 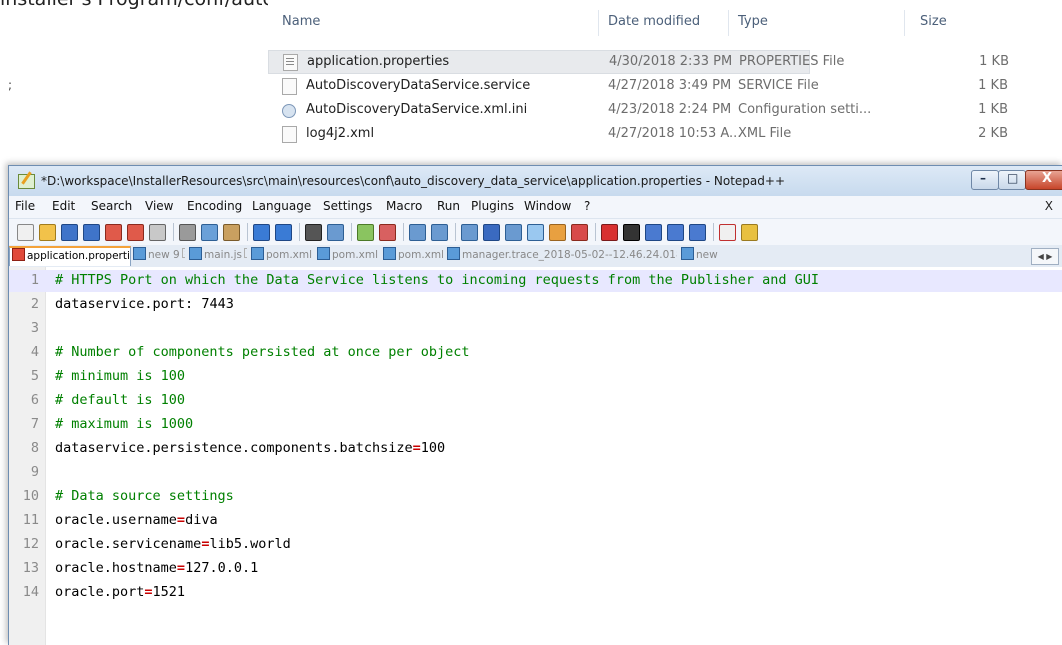 I want to click on code-line: 10 # Data source settings, so click(x=535, y=497).